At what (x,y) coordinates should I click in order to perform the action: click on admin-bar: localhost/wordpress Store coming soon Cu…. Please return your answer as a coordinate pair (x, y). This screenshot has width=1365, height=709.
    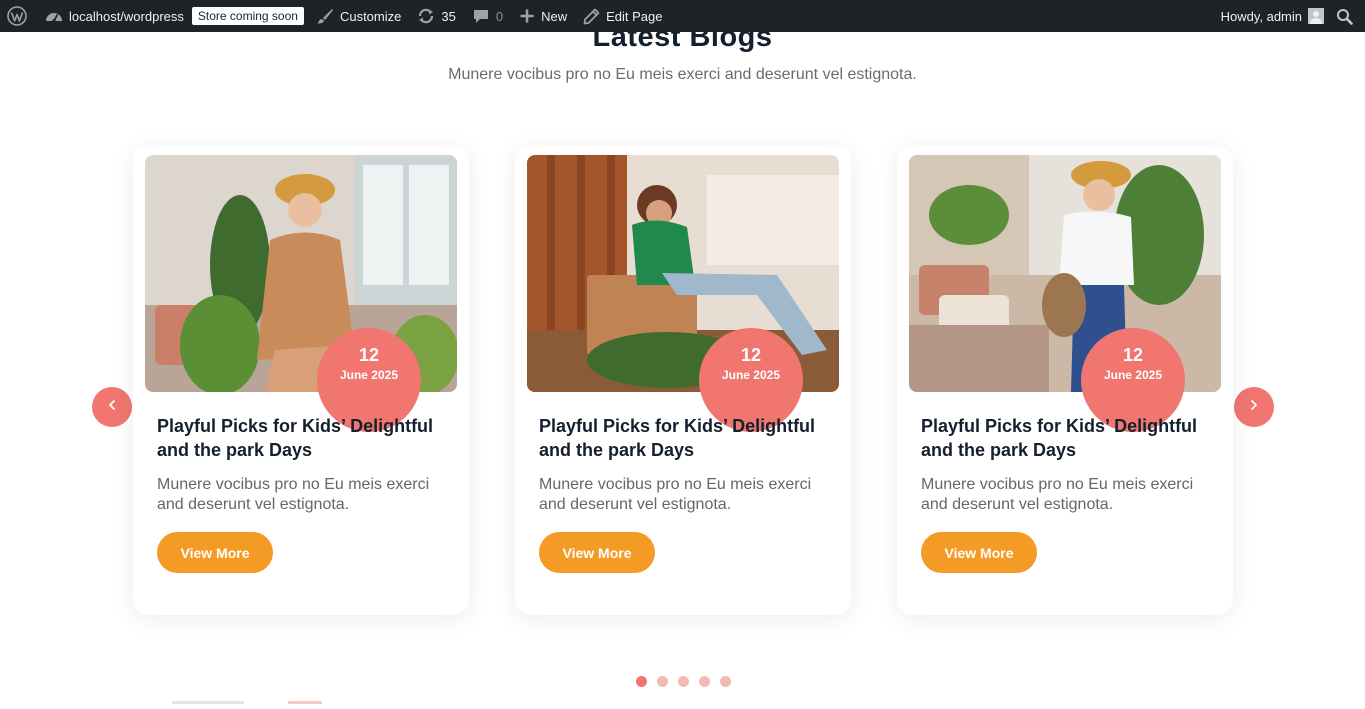
    Looking at the image, I should click on (682, 16).